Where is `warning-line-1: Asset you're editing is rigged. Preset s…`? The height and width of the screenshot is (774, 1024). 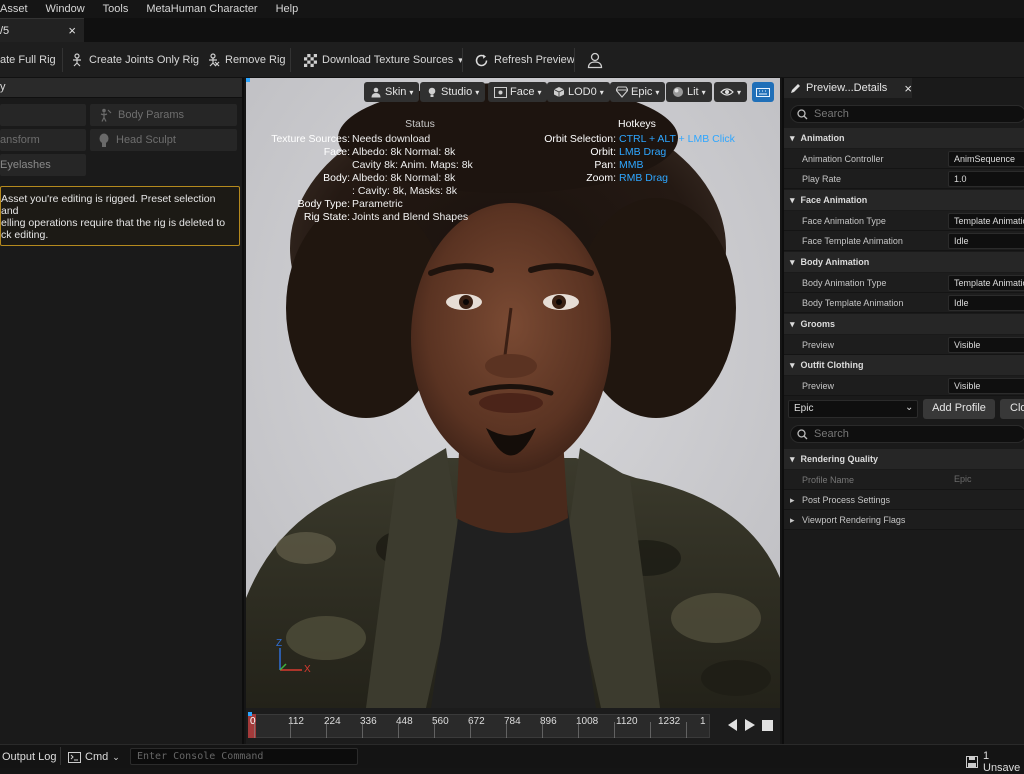 warning-line-1: Asset you're editing is rigged. Preset s… is located at coordinates (108, 205).